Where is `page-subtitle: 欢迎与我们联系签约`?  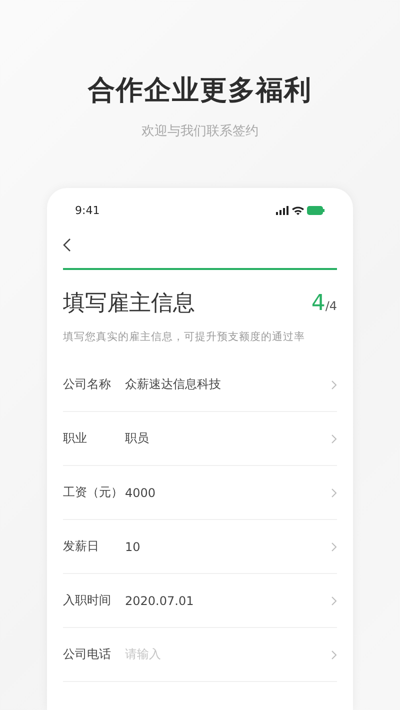
page-subtitle: 欢迎与我们联系签约 is located at coordinates (200, 131).